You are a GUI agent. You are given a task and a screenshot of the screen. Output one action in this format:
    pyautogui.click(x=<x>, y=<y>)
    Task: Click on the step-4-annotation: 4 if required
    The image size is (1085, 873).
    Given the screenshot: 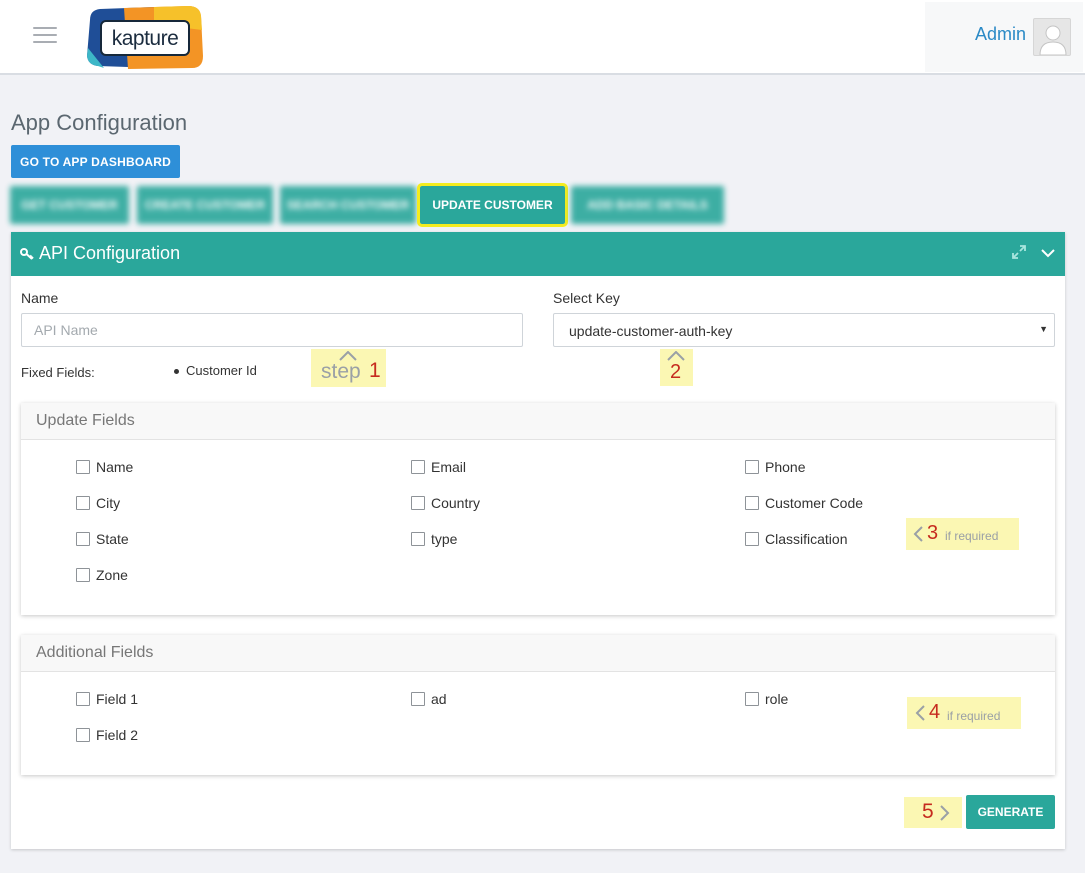 What is the action you would take?
    pyautogui.click(x=964, y=713)
    